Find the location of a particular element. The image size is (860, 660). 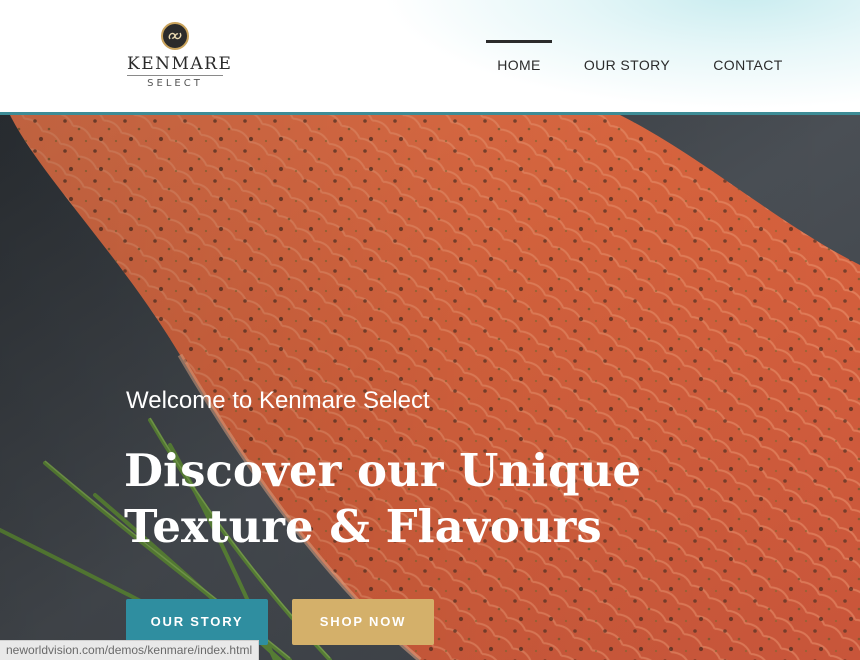

main-nav: HOME OUR STORY CONTACT is located at coordinates (430, 70).